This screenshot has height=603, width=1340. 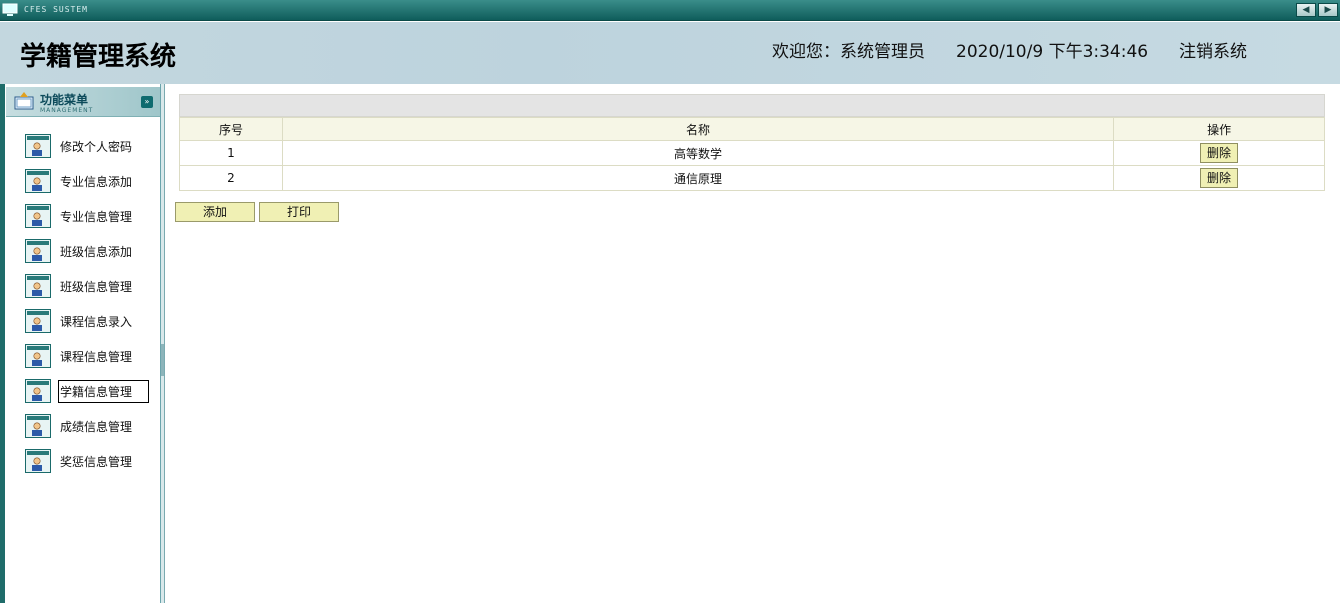 I want to click on sidebar-item-label: 专业信息管理, so click(x=96, y=216).